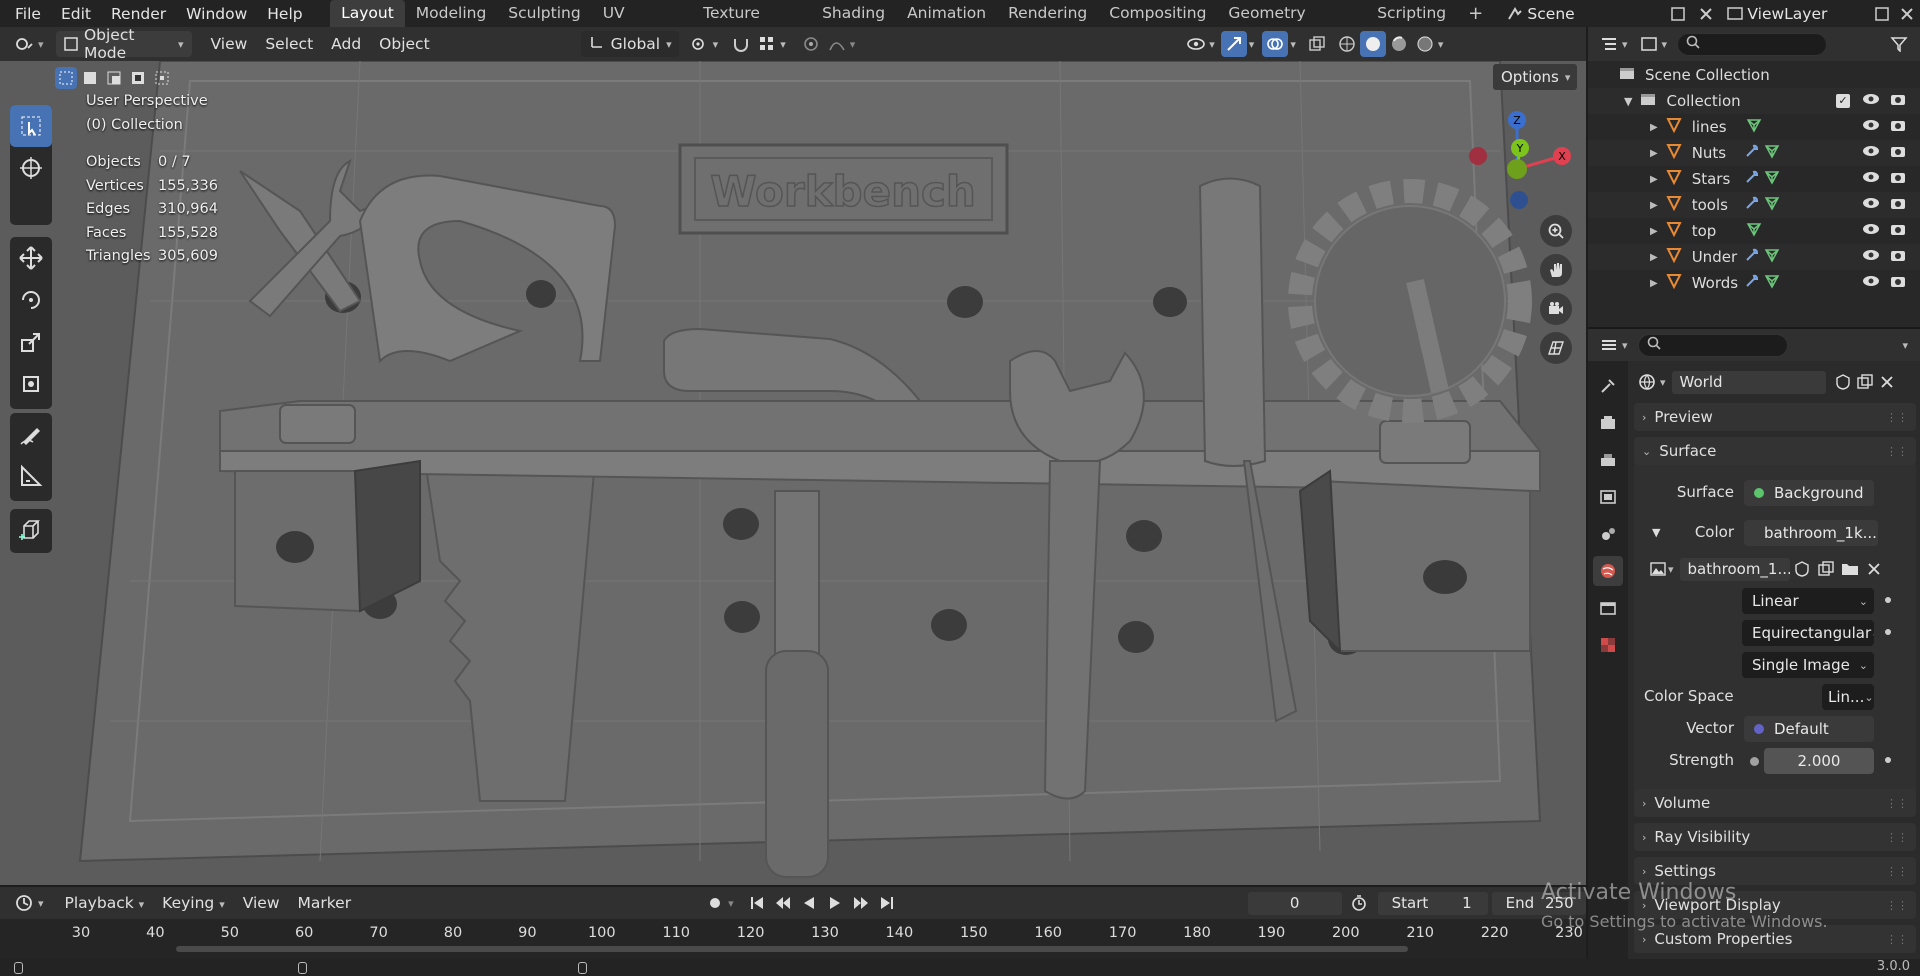 The image size is (1920, 976). Describe the element at coordinates (1887, 382) in the screenshot. I see `unlink-icon` at that location.